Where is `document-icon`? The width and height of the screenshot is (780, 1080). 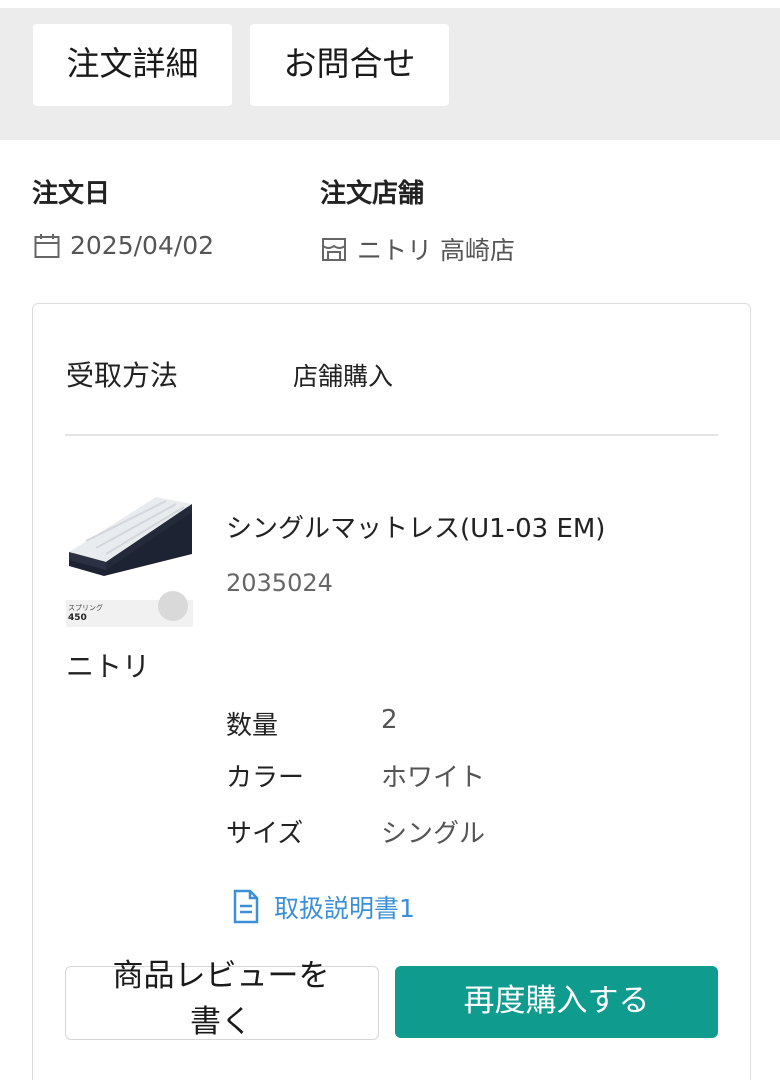
document-icon is located at coordinates (246, 906).